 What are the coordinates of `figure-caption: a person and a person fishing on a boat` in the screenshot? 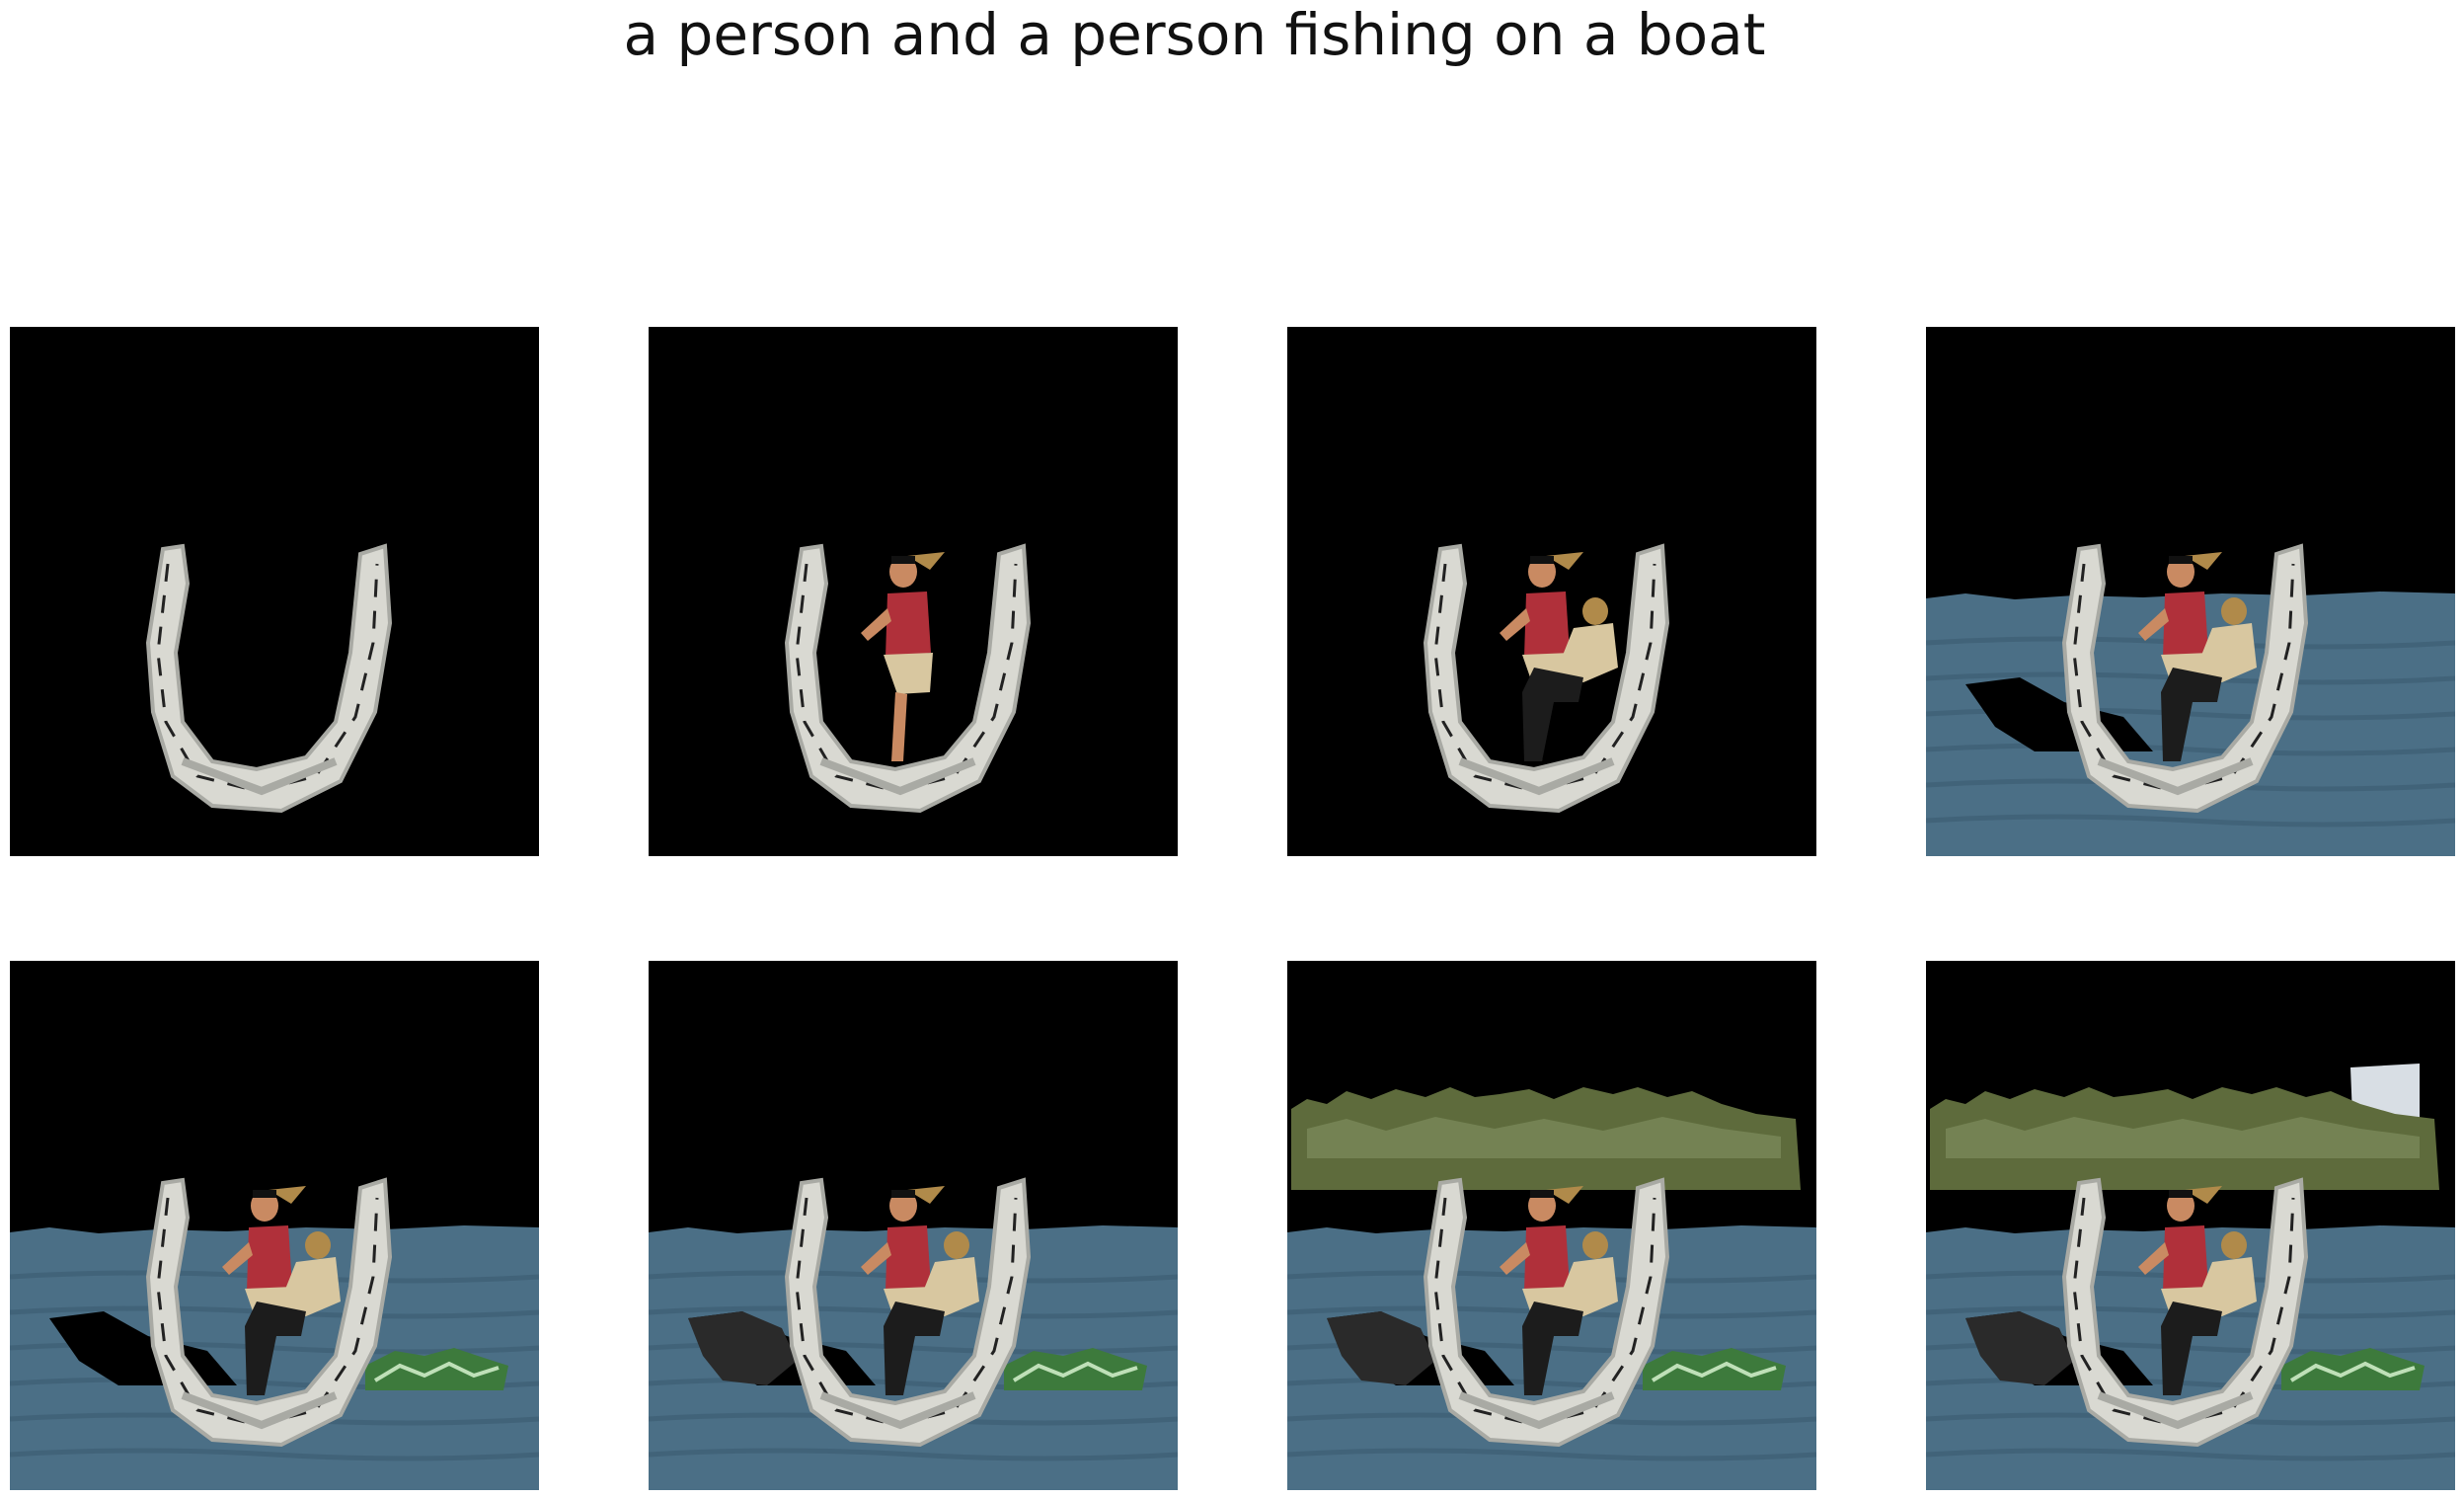 It's located at (1194, 34).